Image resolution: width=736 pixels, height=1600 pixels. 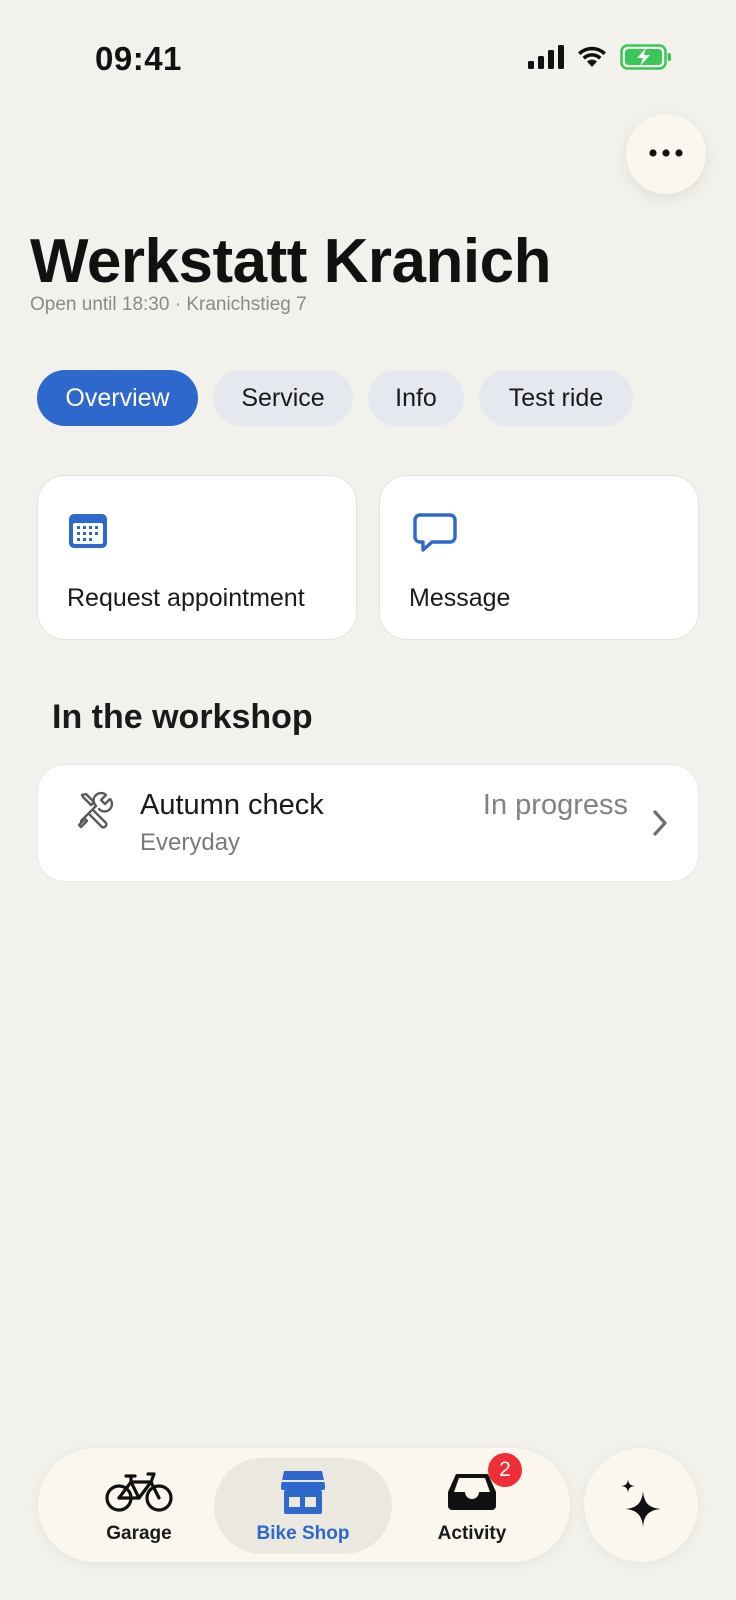 I want to click on tab-bar-label: Garage, so click(x=139, y=1533).